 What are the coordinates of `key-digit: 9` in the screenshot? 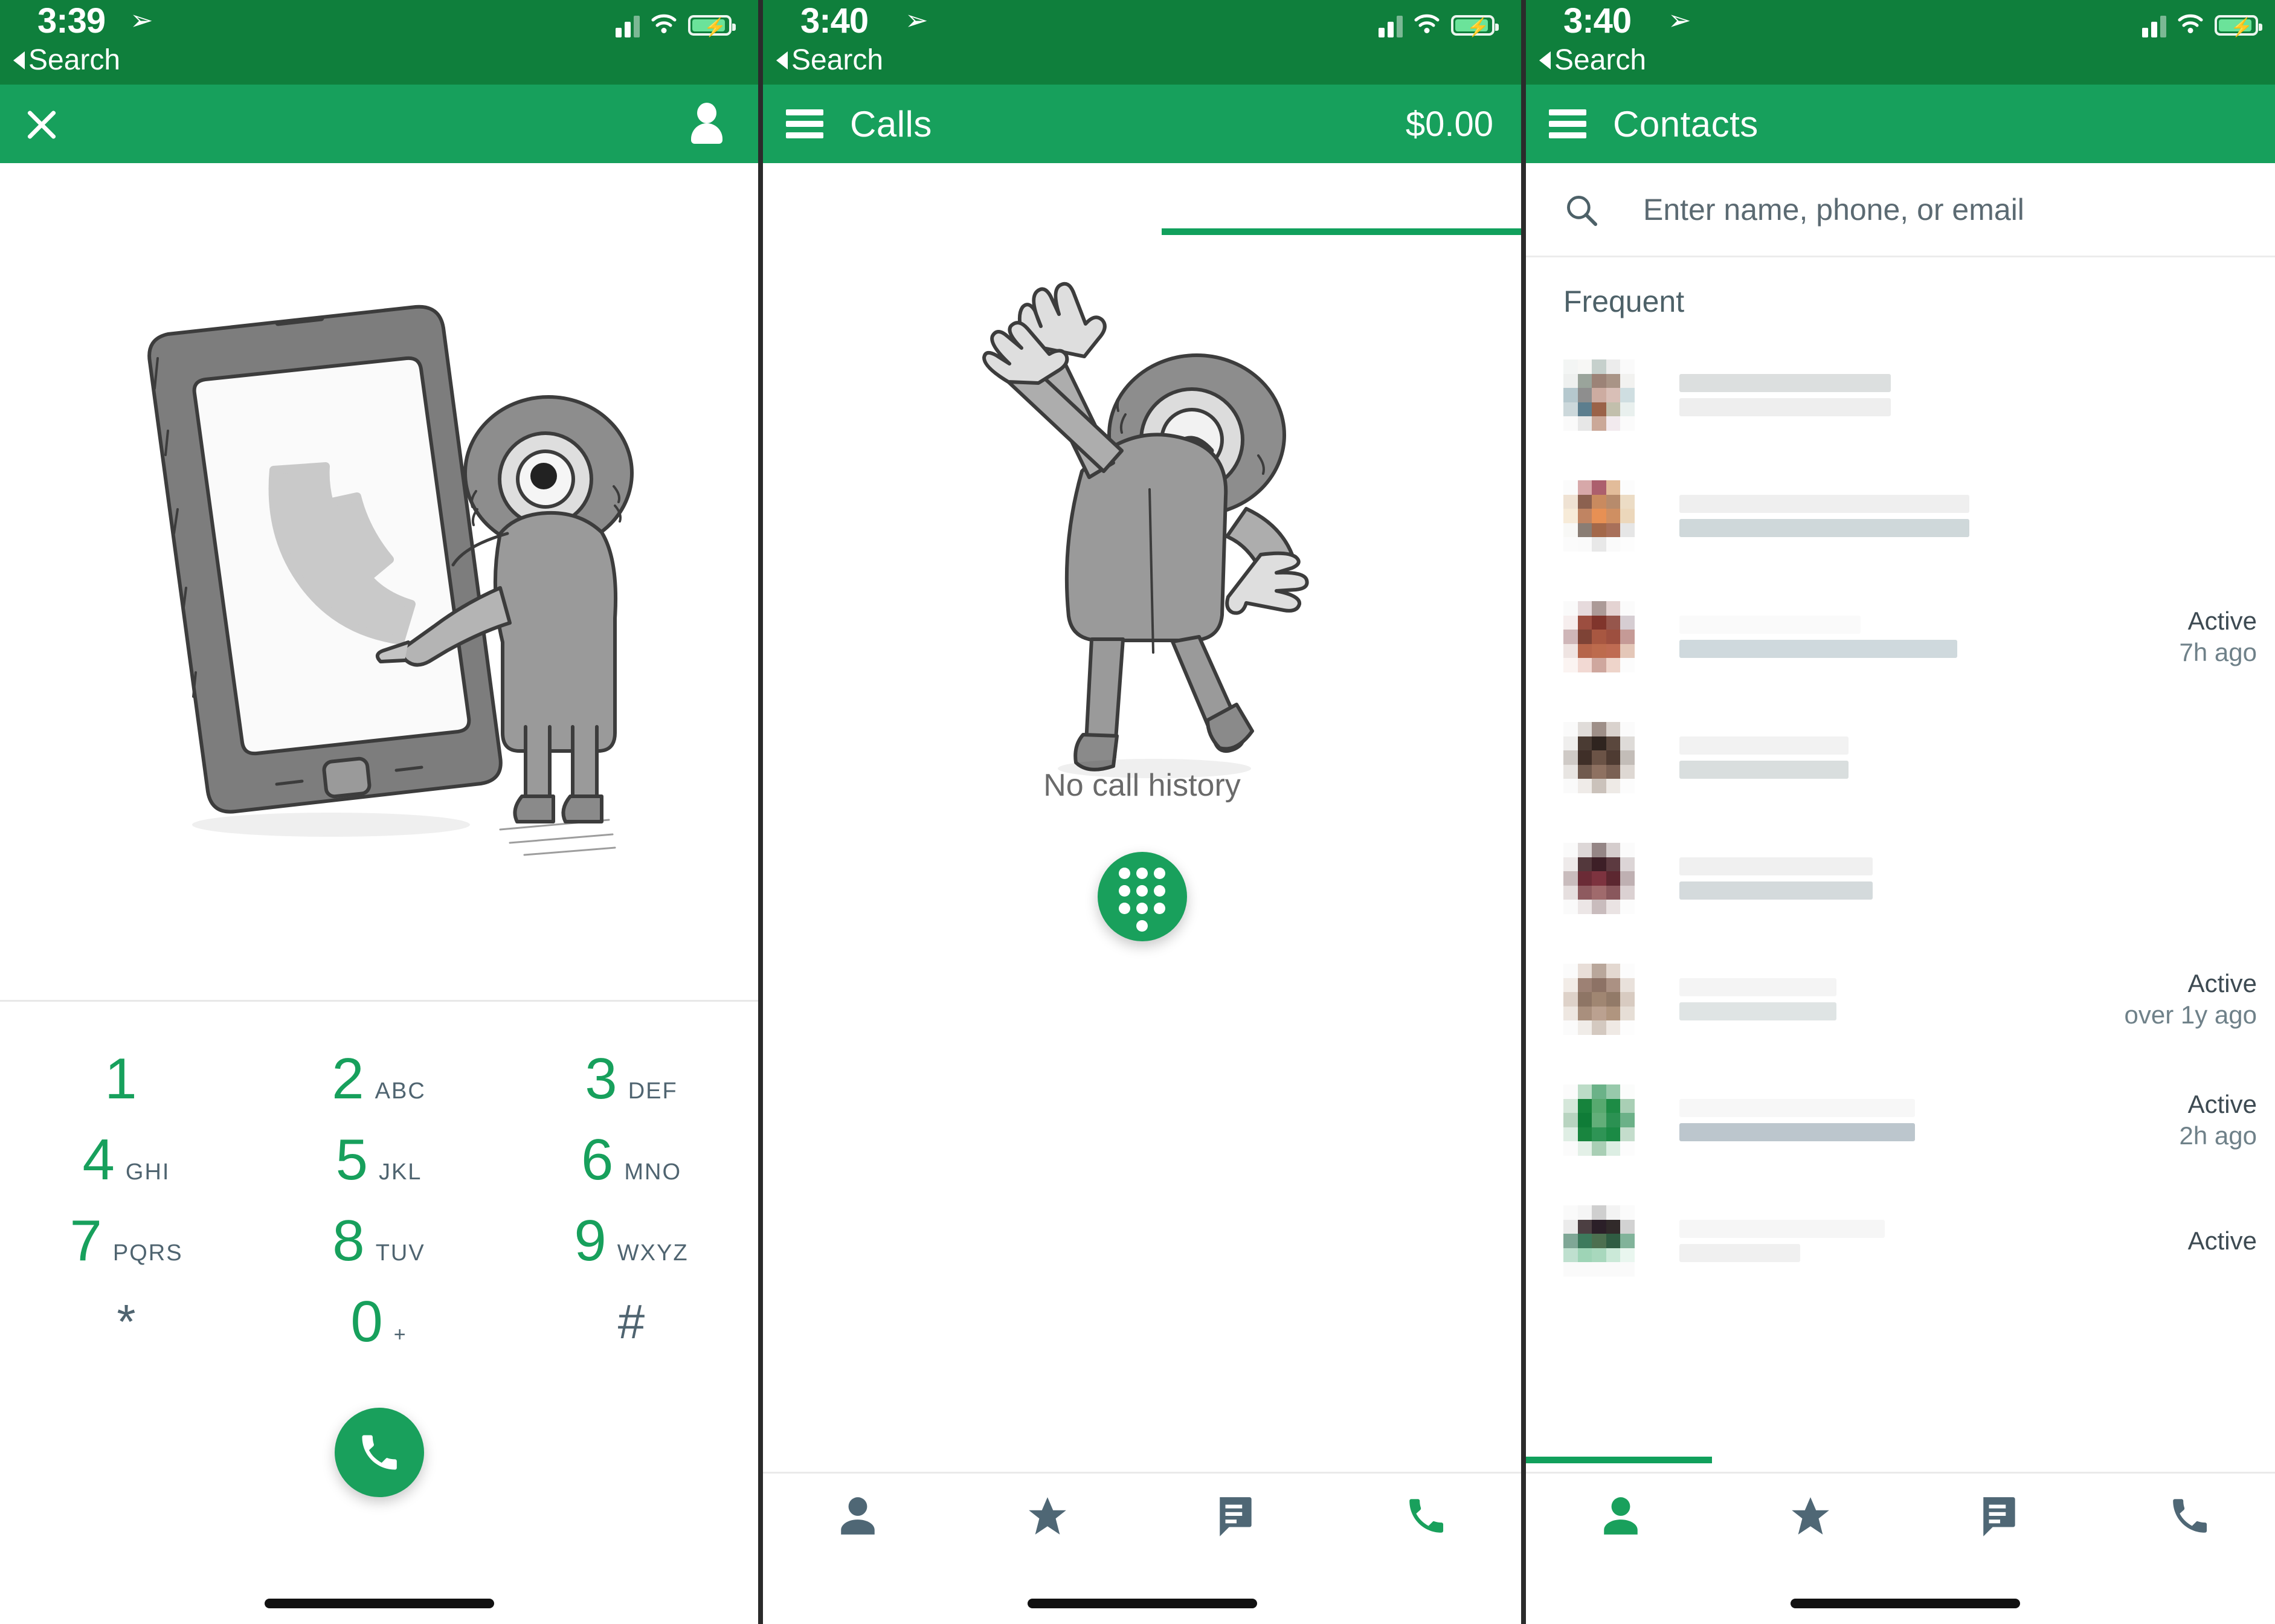 It's located at (591, 1240).